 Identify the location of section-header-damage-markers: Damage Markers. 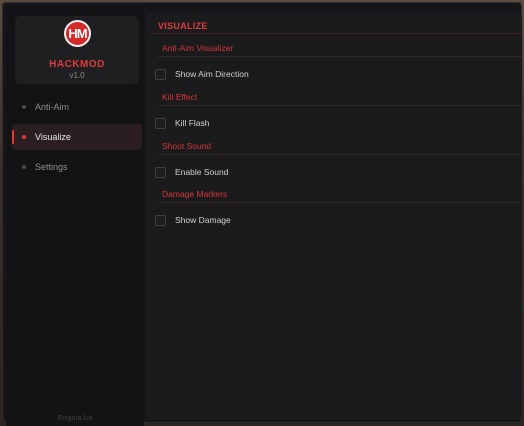
(195, 194).